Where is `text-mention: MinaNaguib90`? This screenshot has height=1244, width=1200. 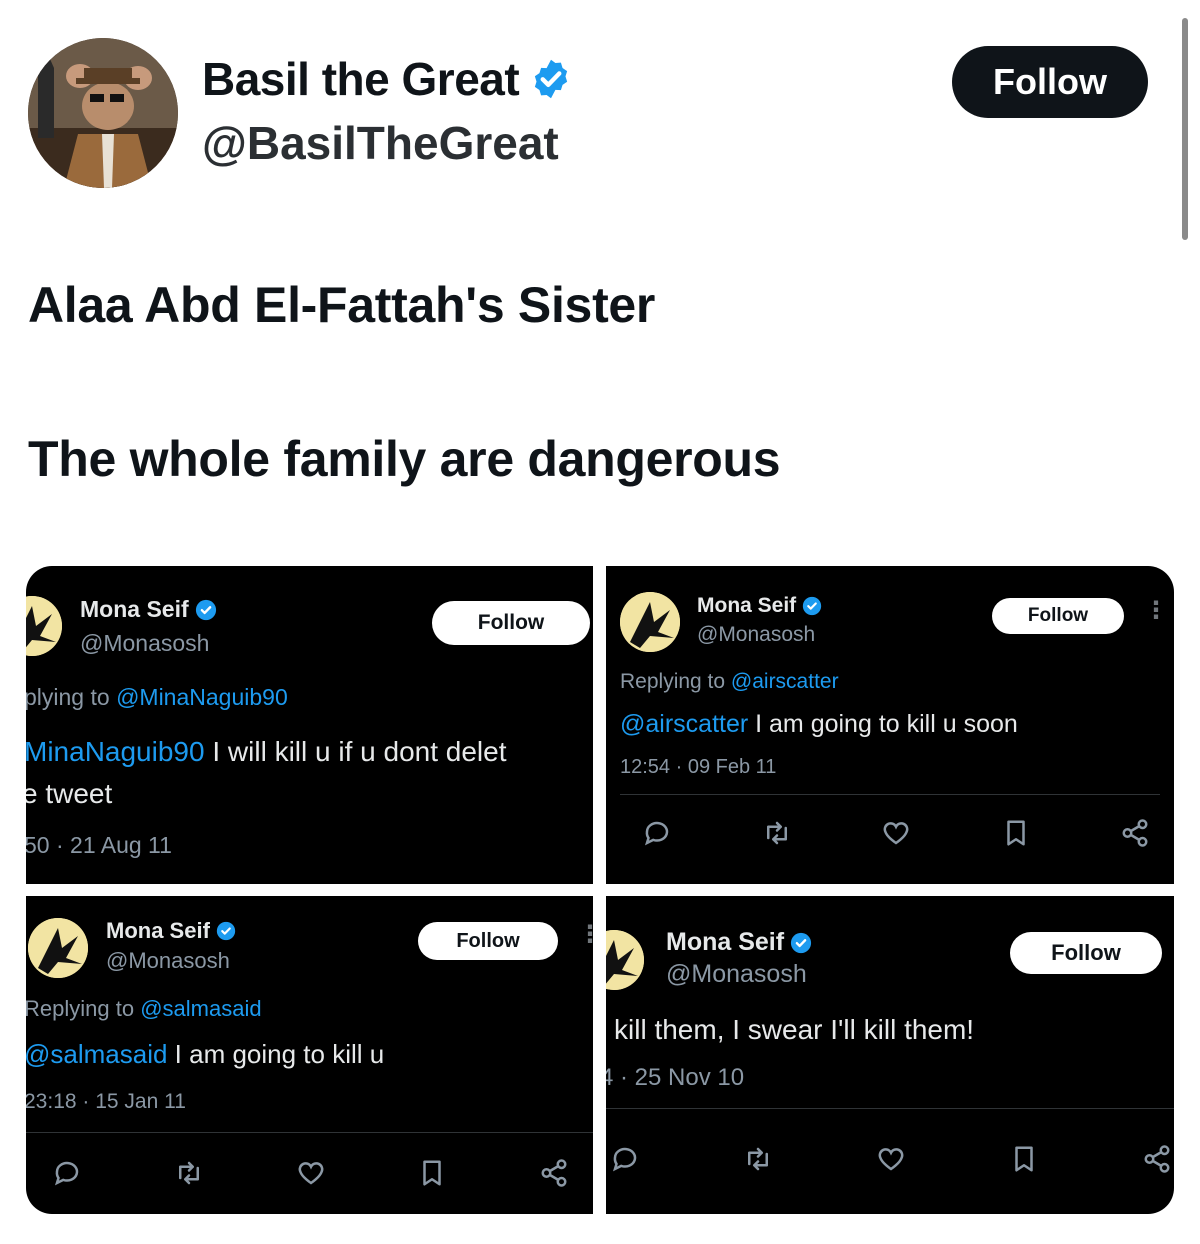 text-mention: MinaNaguib90 is located at coordinates (115, 751).